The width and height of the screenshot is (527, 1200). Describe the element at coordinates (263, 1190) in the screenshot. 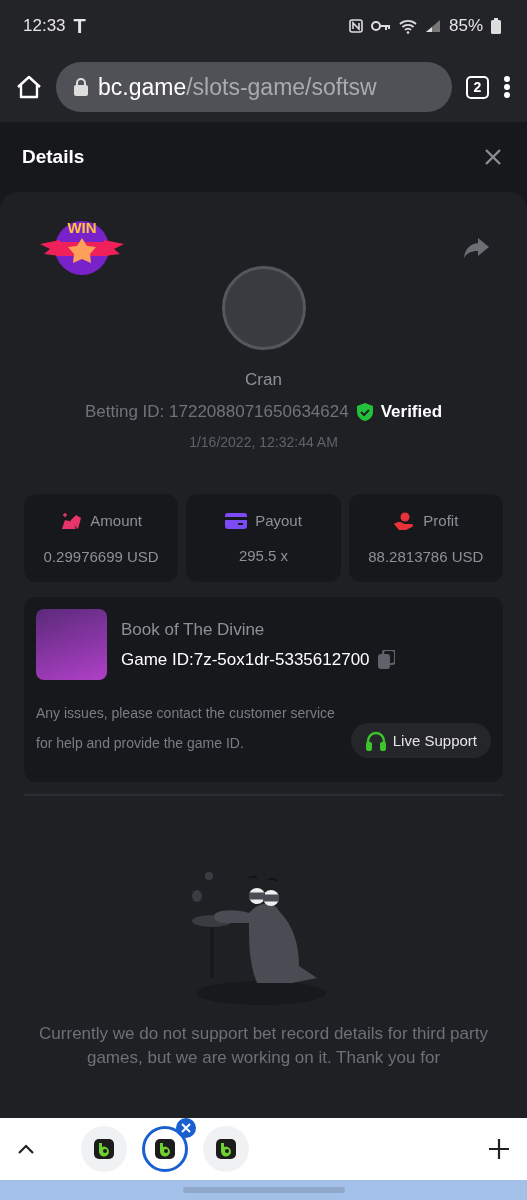

I see `gesture-handle` at that location.